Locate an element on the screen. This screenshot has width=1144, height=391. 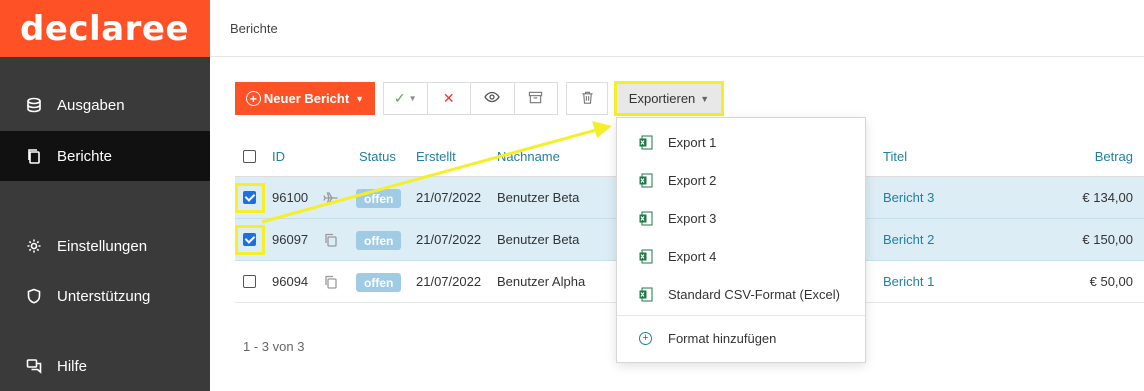
close-icon: ✕ is located at coordinates (448, 98).